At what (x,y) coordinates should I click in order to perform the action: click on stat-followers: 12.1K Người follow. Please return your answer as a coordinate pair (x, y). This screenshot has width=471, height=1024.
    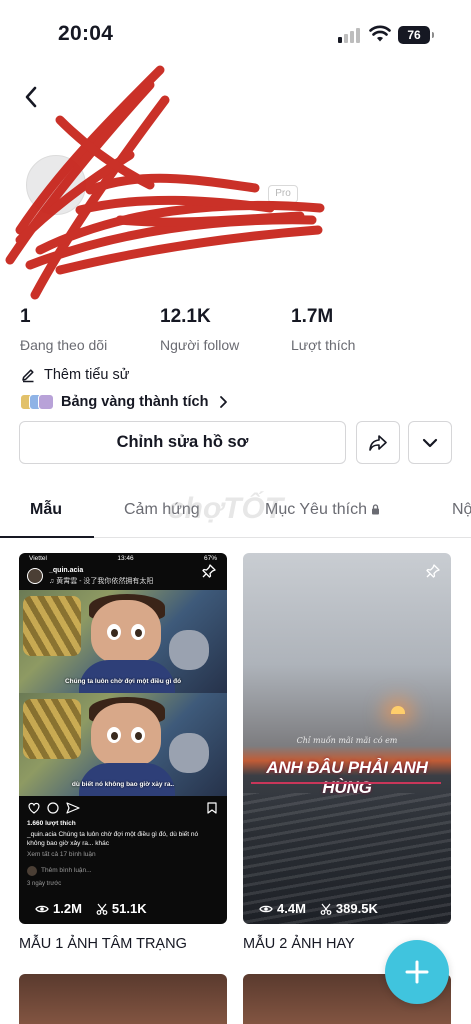
    Looking at the image, I should click on (199, 329).